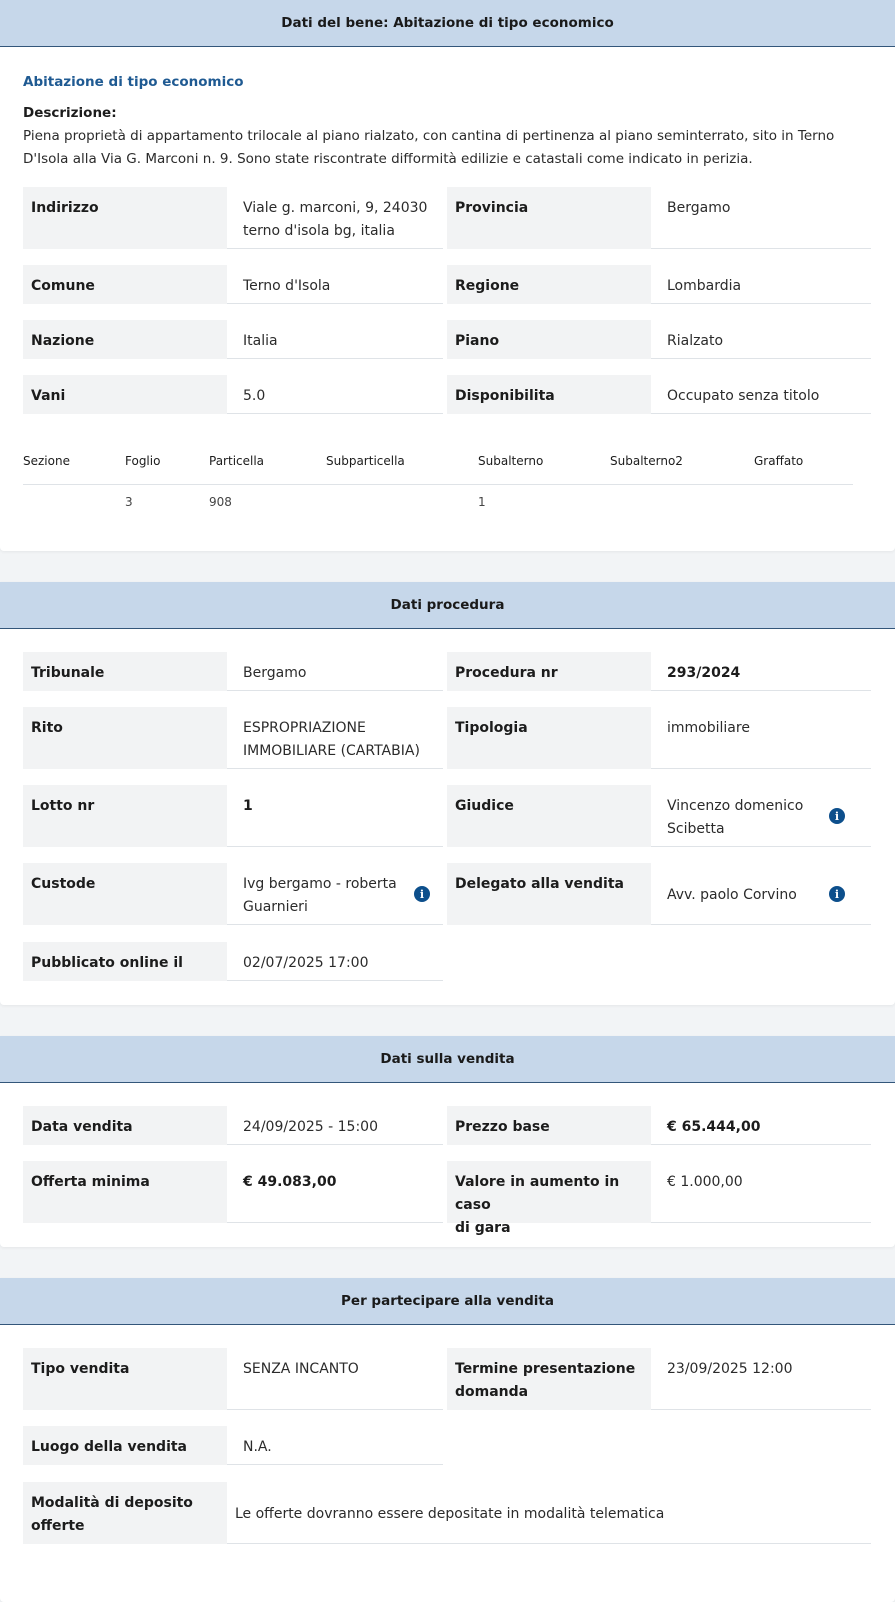 The width and height of the screenshot is (895, 1602). Describe the element at coordinates (125, 1513) in the screenshot. I see `modalita-deposito-label: Modalità di deposito offerte` at that location.